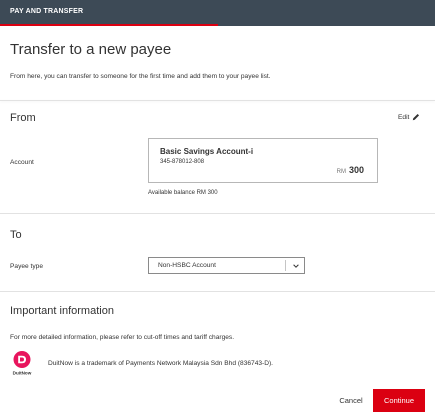 Image resolution: width=435 pixels, height=420 pixels. What do you see at coordinates (62, 311) in the screenshot?
I see `important-info-heading: Important information` at bounding box center [62, 311].